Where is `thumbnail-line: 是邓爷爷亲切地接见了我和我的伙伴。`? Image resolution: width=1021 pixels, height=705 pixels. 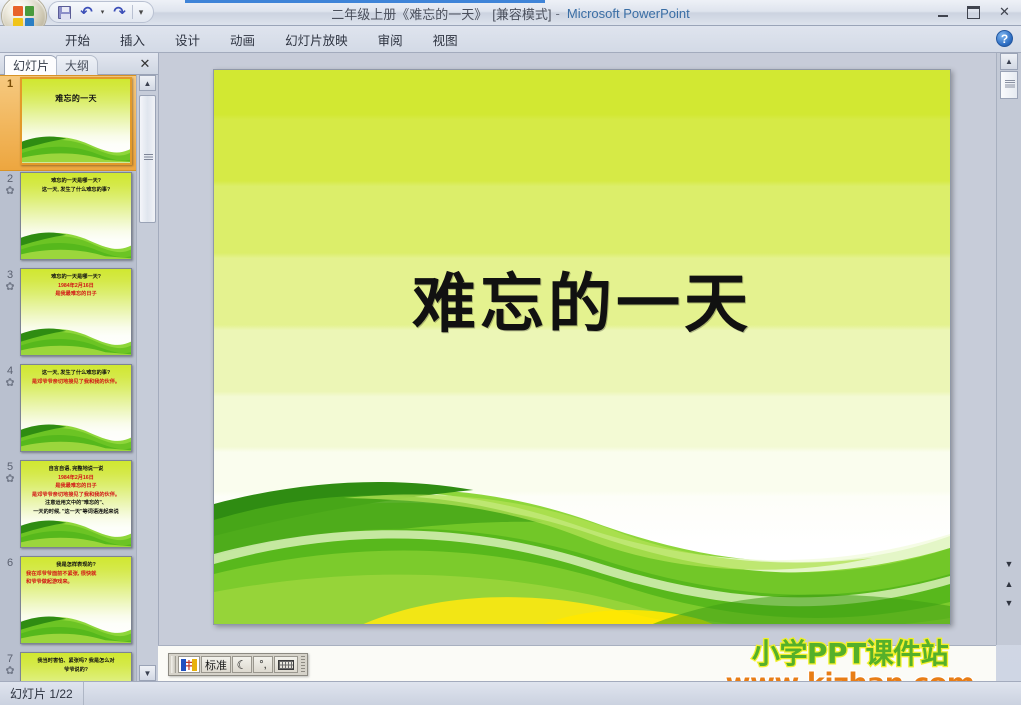 thumbnail-line: 是邓爷爷亲切地接见了我和我的伙伴。 is located at coordinates (76, 494).